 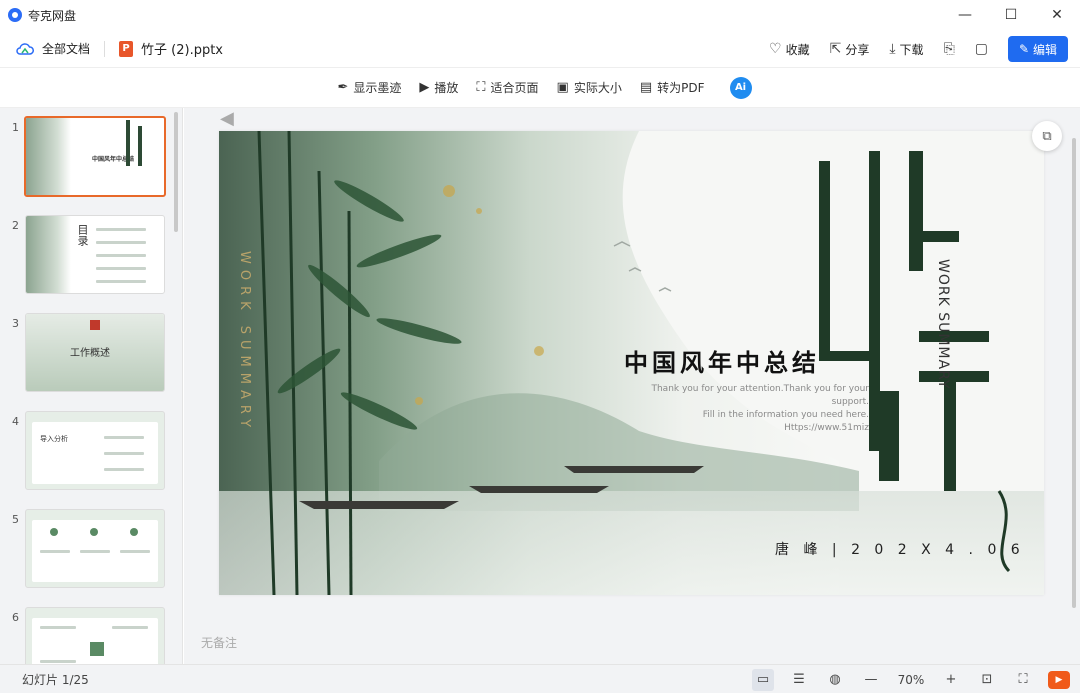 What do you see at coordinates (95, 450) in the screenshot?
I see `slide-thumbnail: 导入分析` at bounding box center [95, 450].